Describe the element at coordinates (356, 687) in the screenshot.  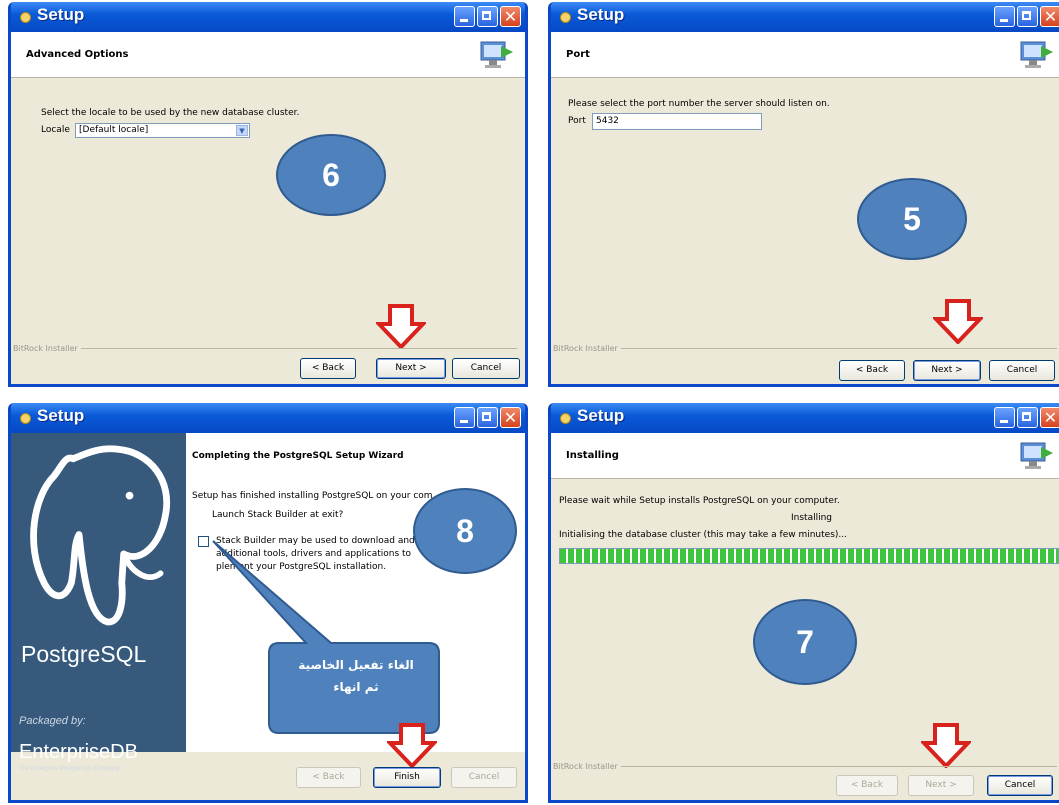
I see `callout-line-2: ثم انهاء` at that location.